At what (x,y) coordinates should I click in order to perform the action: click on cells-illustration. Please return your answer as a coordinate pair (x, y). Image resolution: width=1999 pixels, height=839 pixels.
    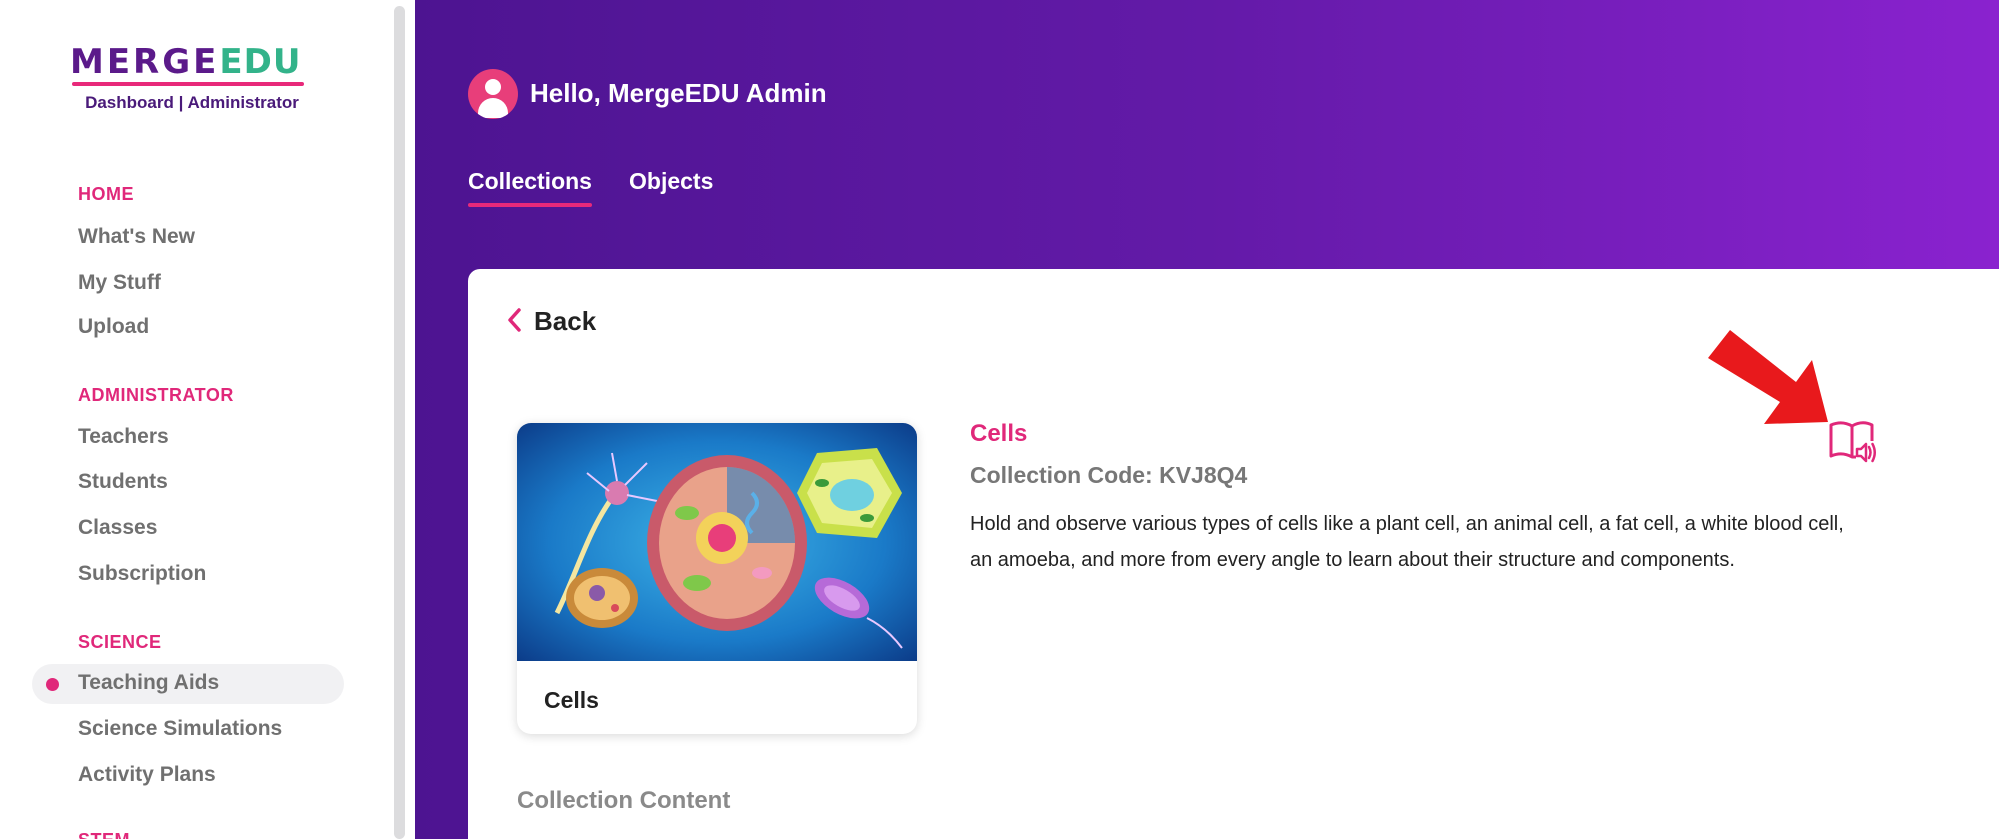
    Looking at the image, I should click on (717, 542).